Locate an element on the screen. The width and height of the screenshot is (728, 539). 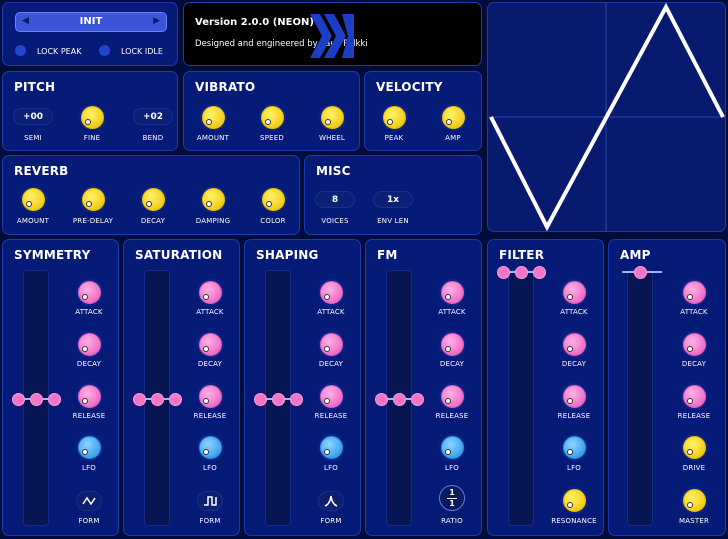
preset-selector: ◀ INIT ▶ is located at coordinates (91, 22).